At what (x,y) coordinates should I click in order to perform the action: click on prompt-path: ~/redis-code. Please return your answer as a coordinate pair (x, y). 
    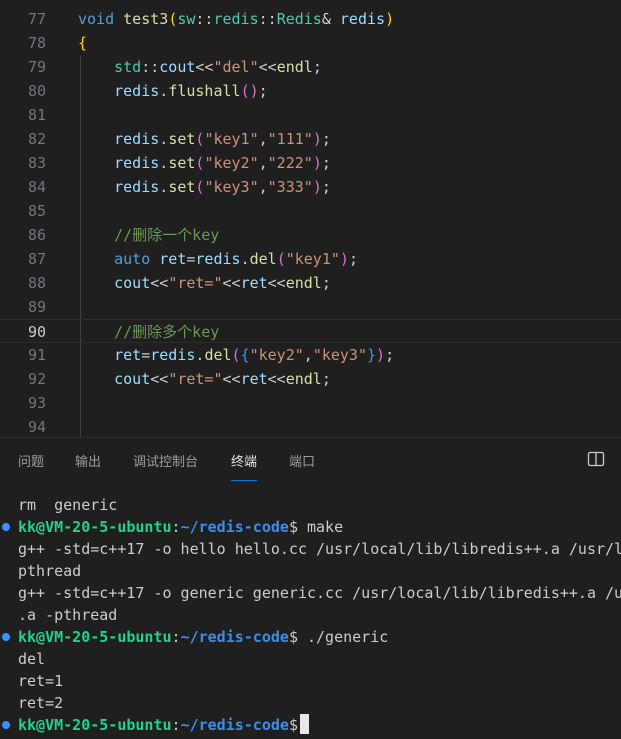
    Looking at the image, I should click on (234, 637).